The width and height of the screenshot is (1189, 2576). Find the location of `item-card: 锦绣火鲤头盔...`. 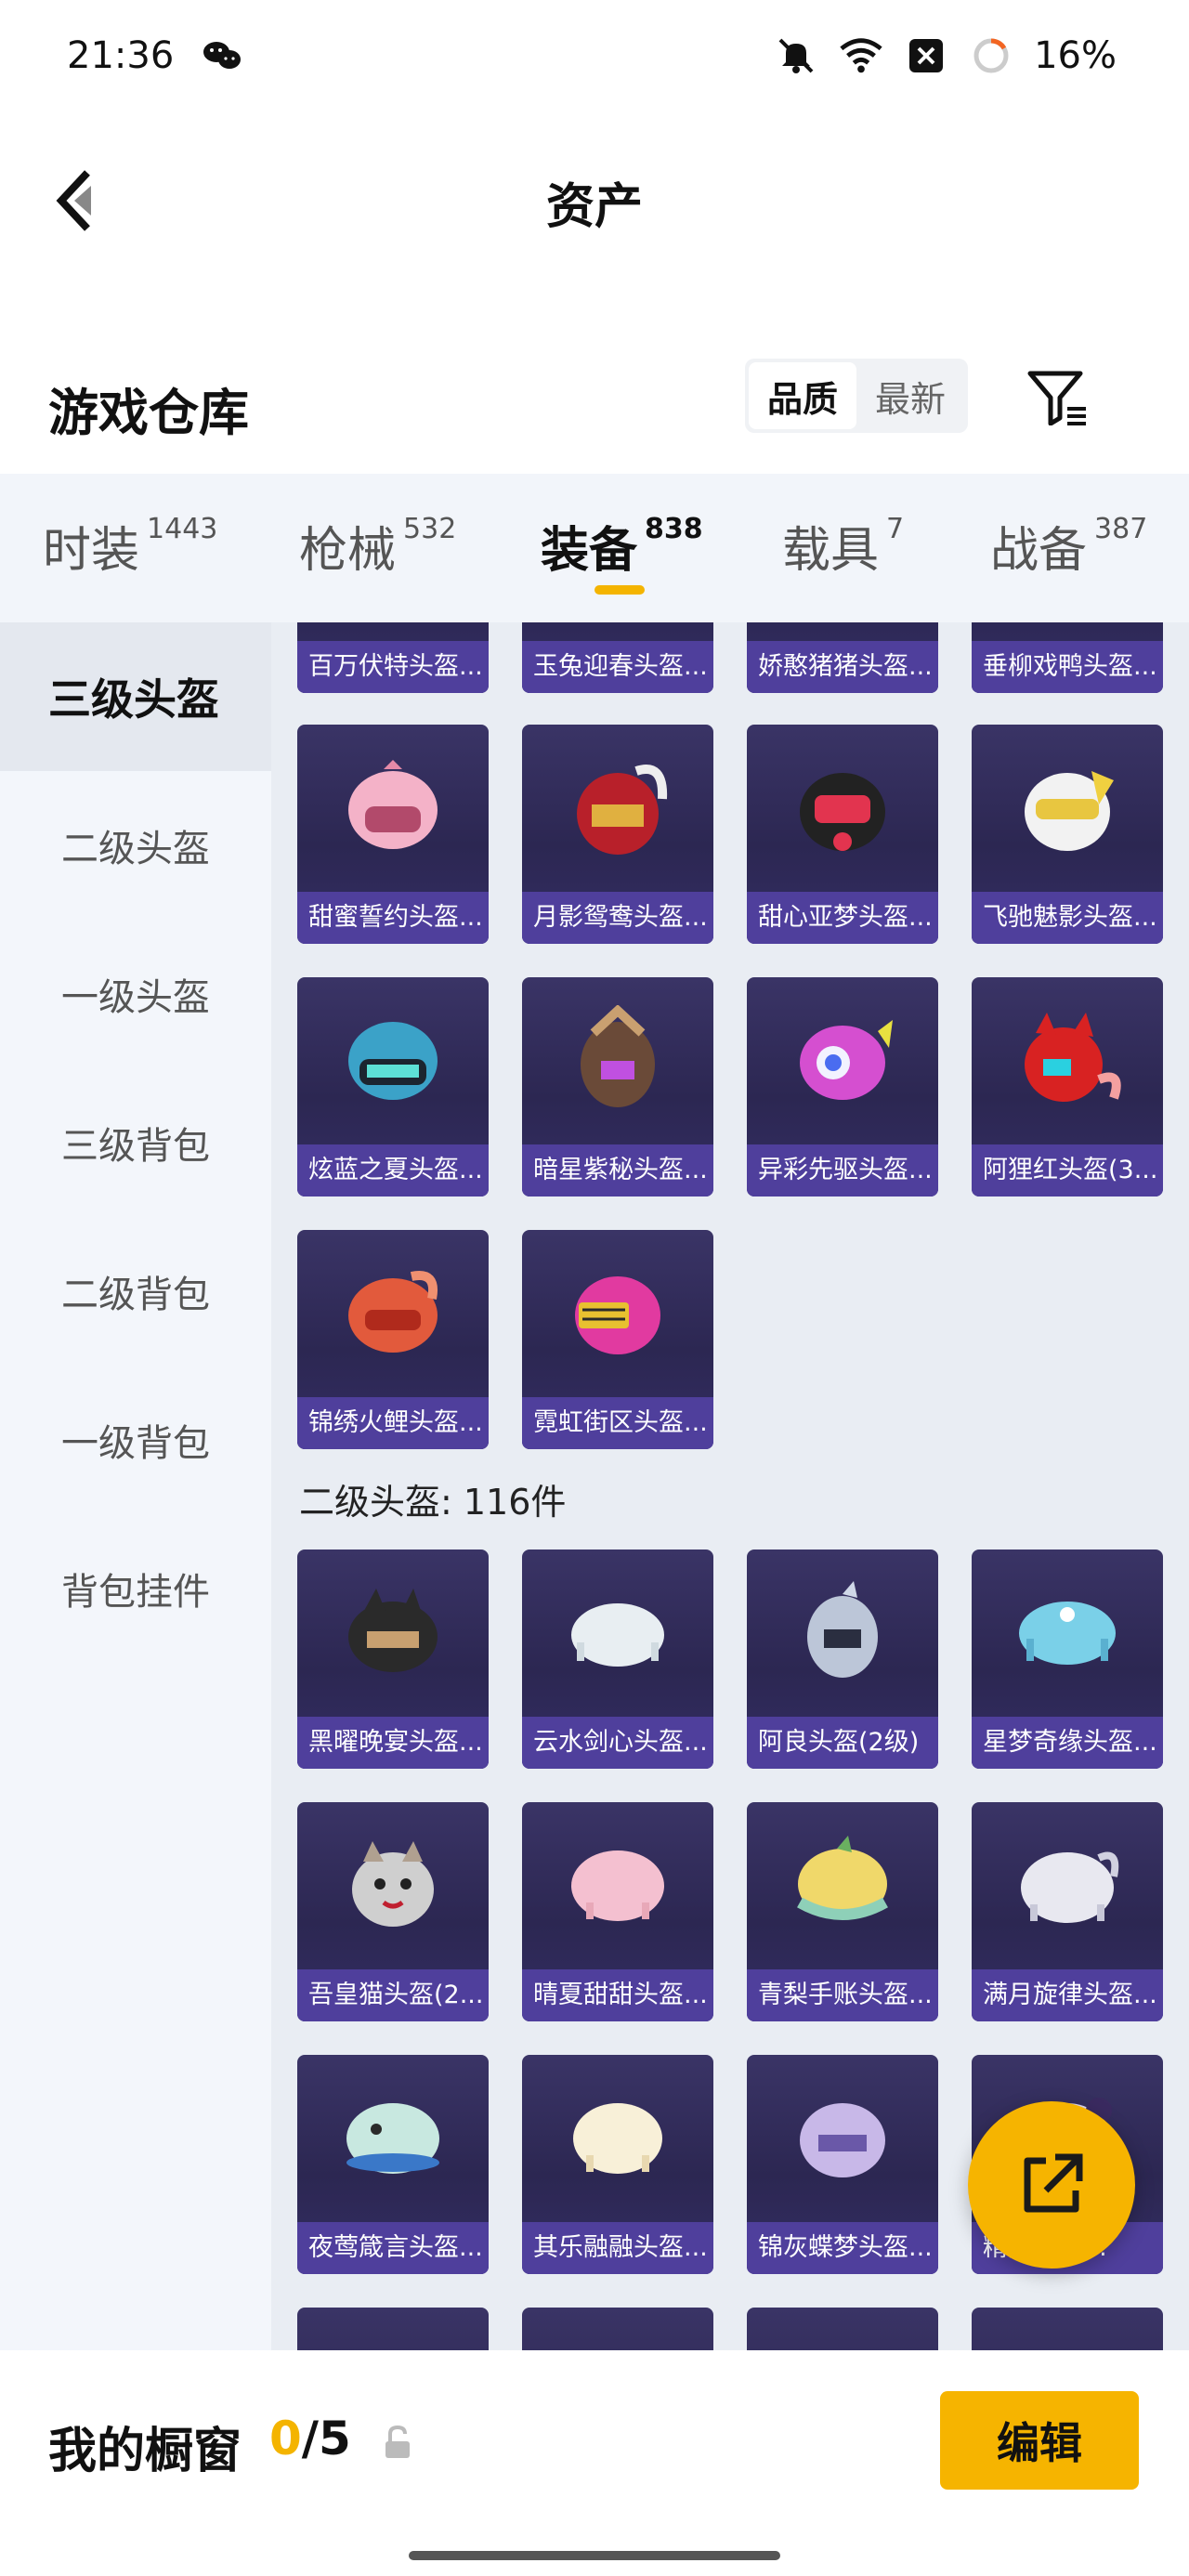

item-card: 锦绣火鲤头盔... is located at coordinates (393, 1339).